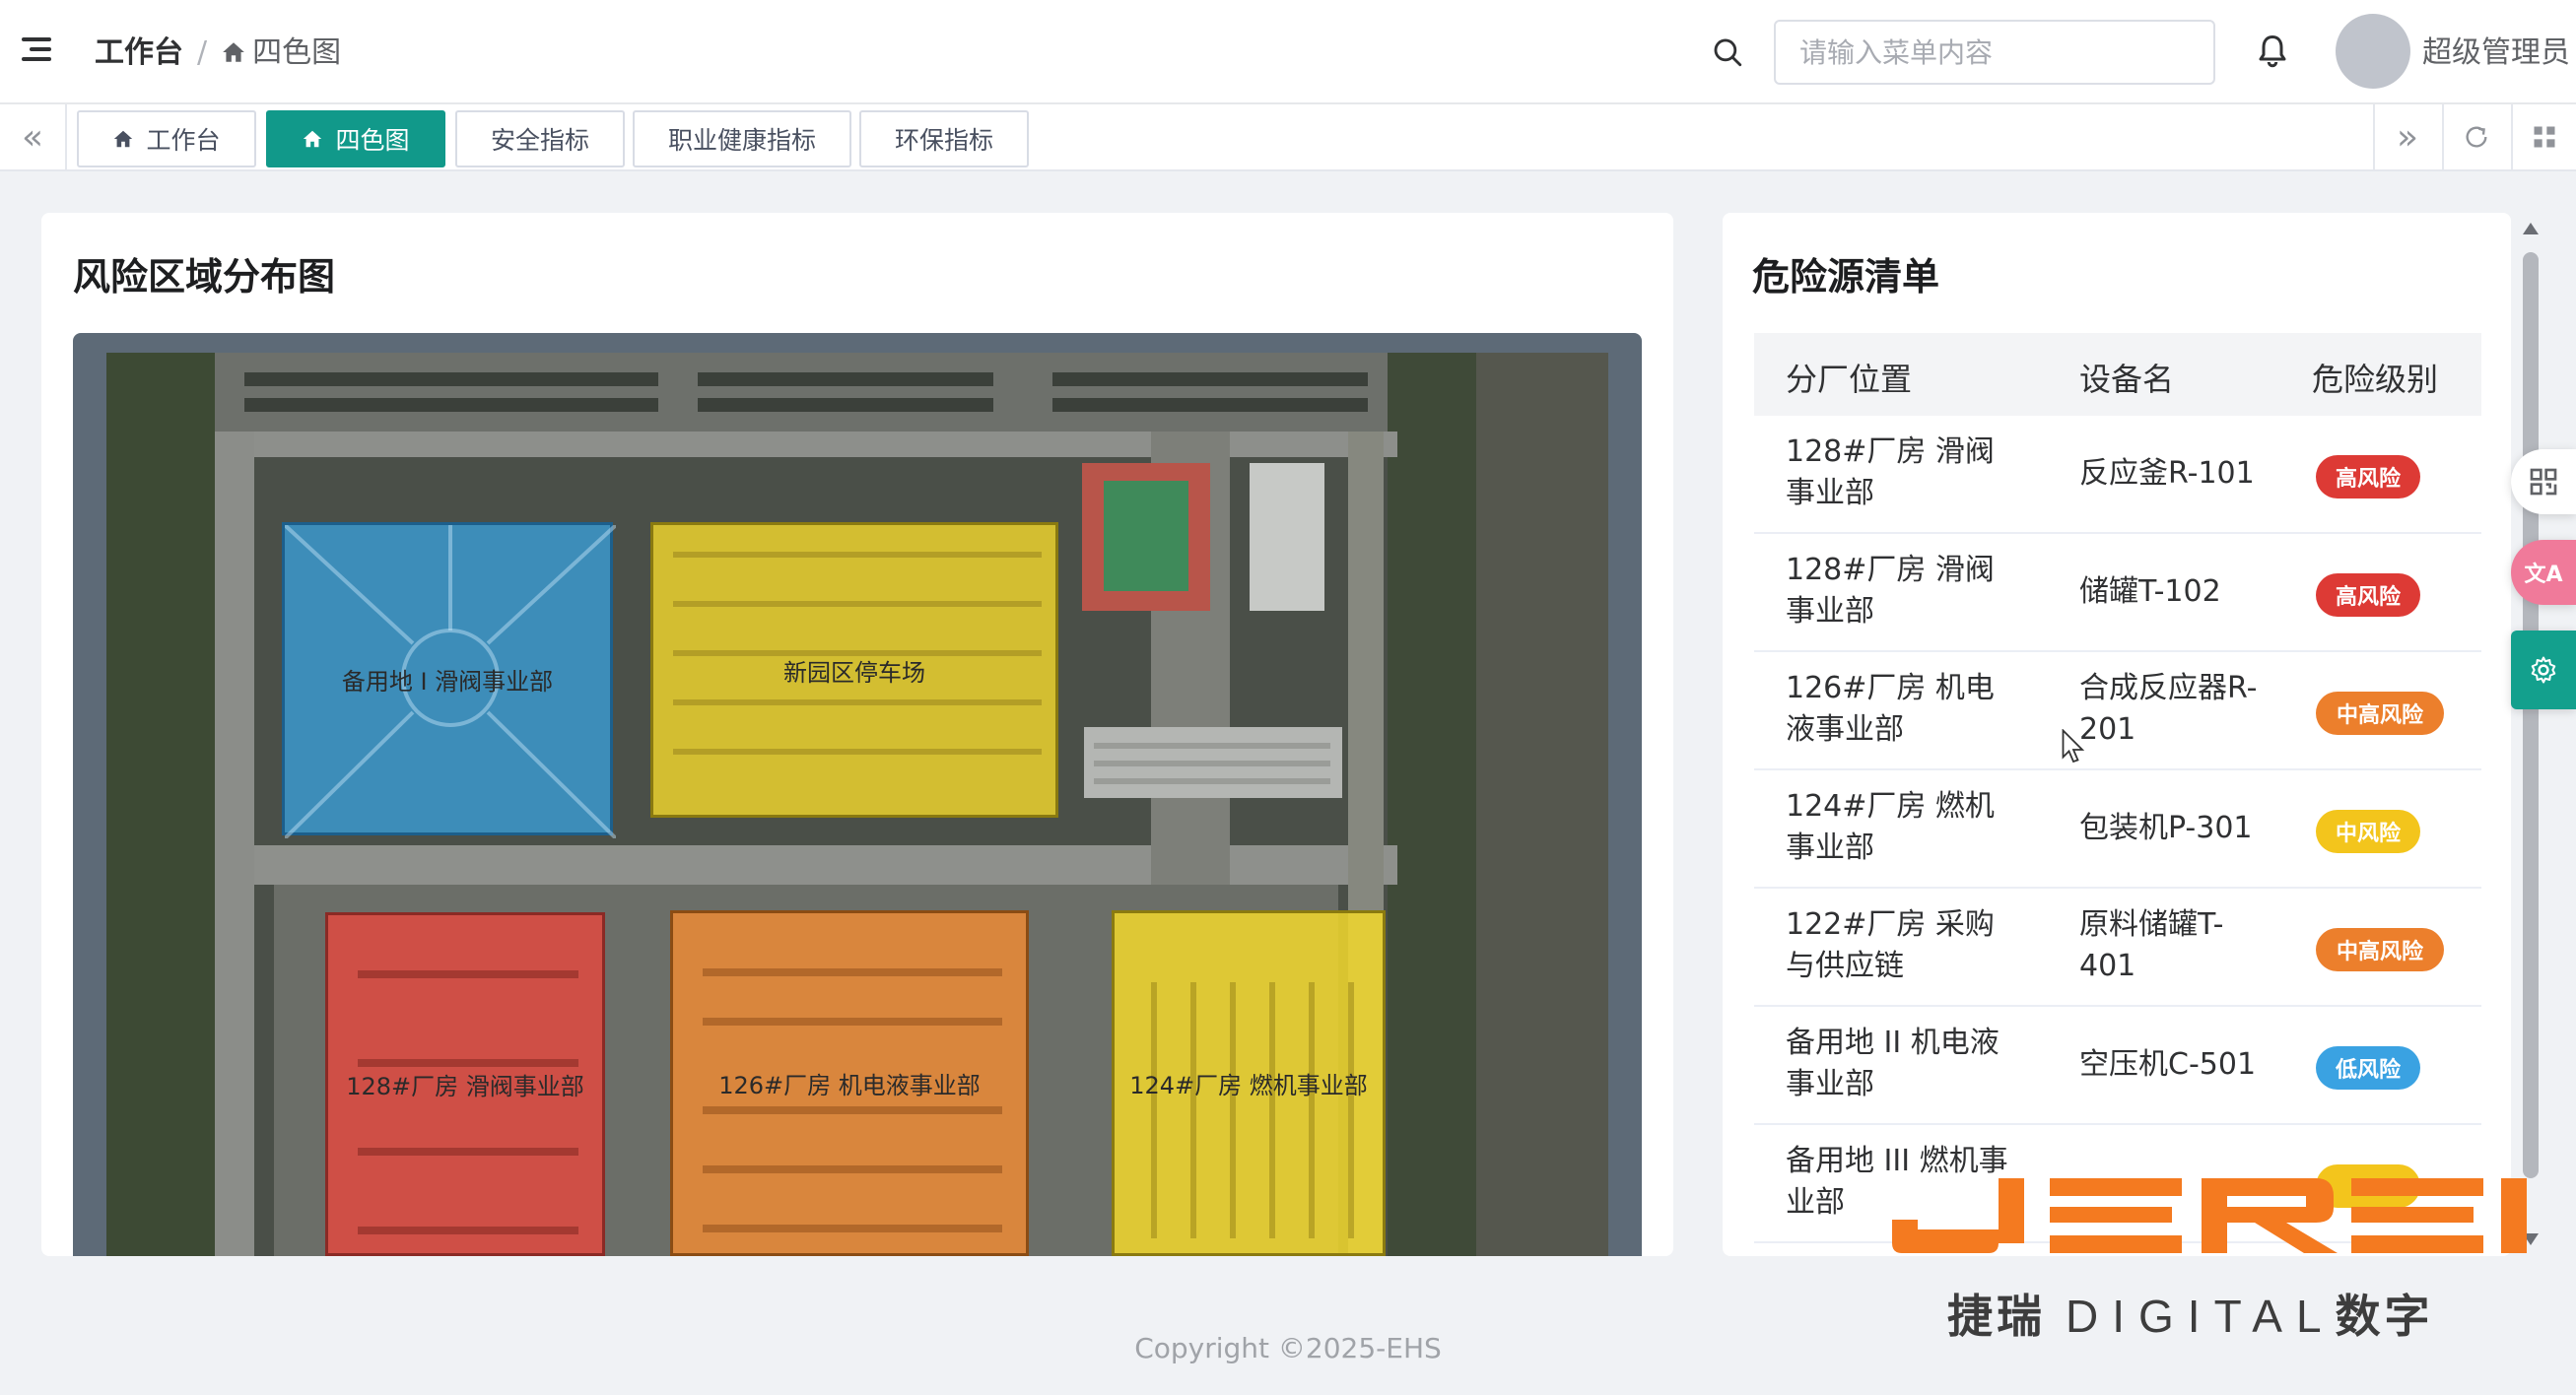 The width and height of the screenshot is (2576, 1395). What do you see at coordinates (355, 138) in the screenshot?
I see `tab-four-color-map: 四色图` at bounding box center [355, 138].